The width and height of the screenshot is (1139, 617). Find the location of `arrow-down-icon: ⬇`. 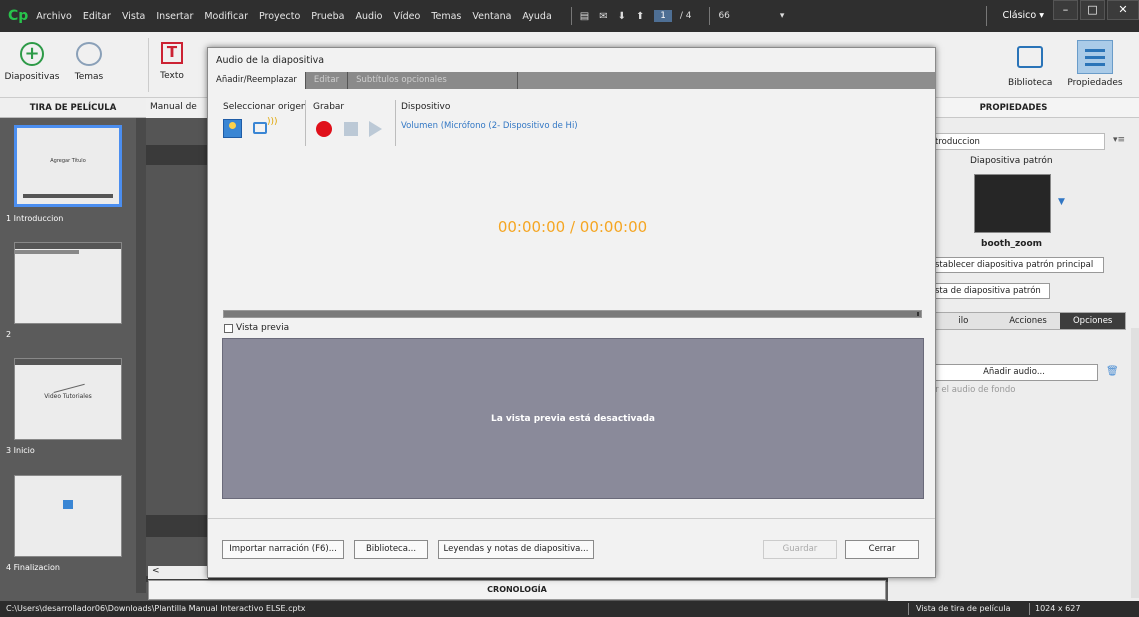

arrow-down-icon: ⬇ is located at coordinates (622, 16).